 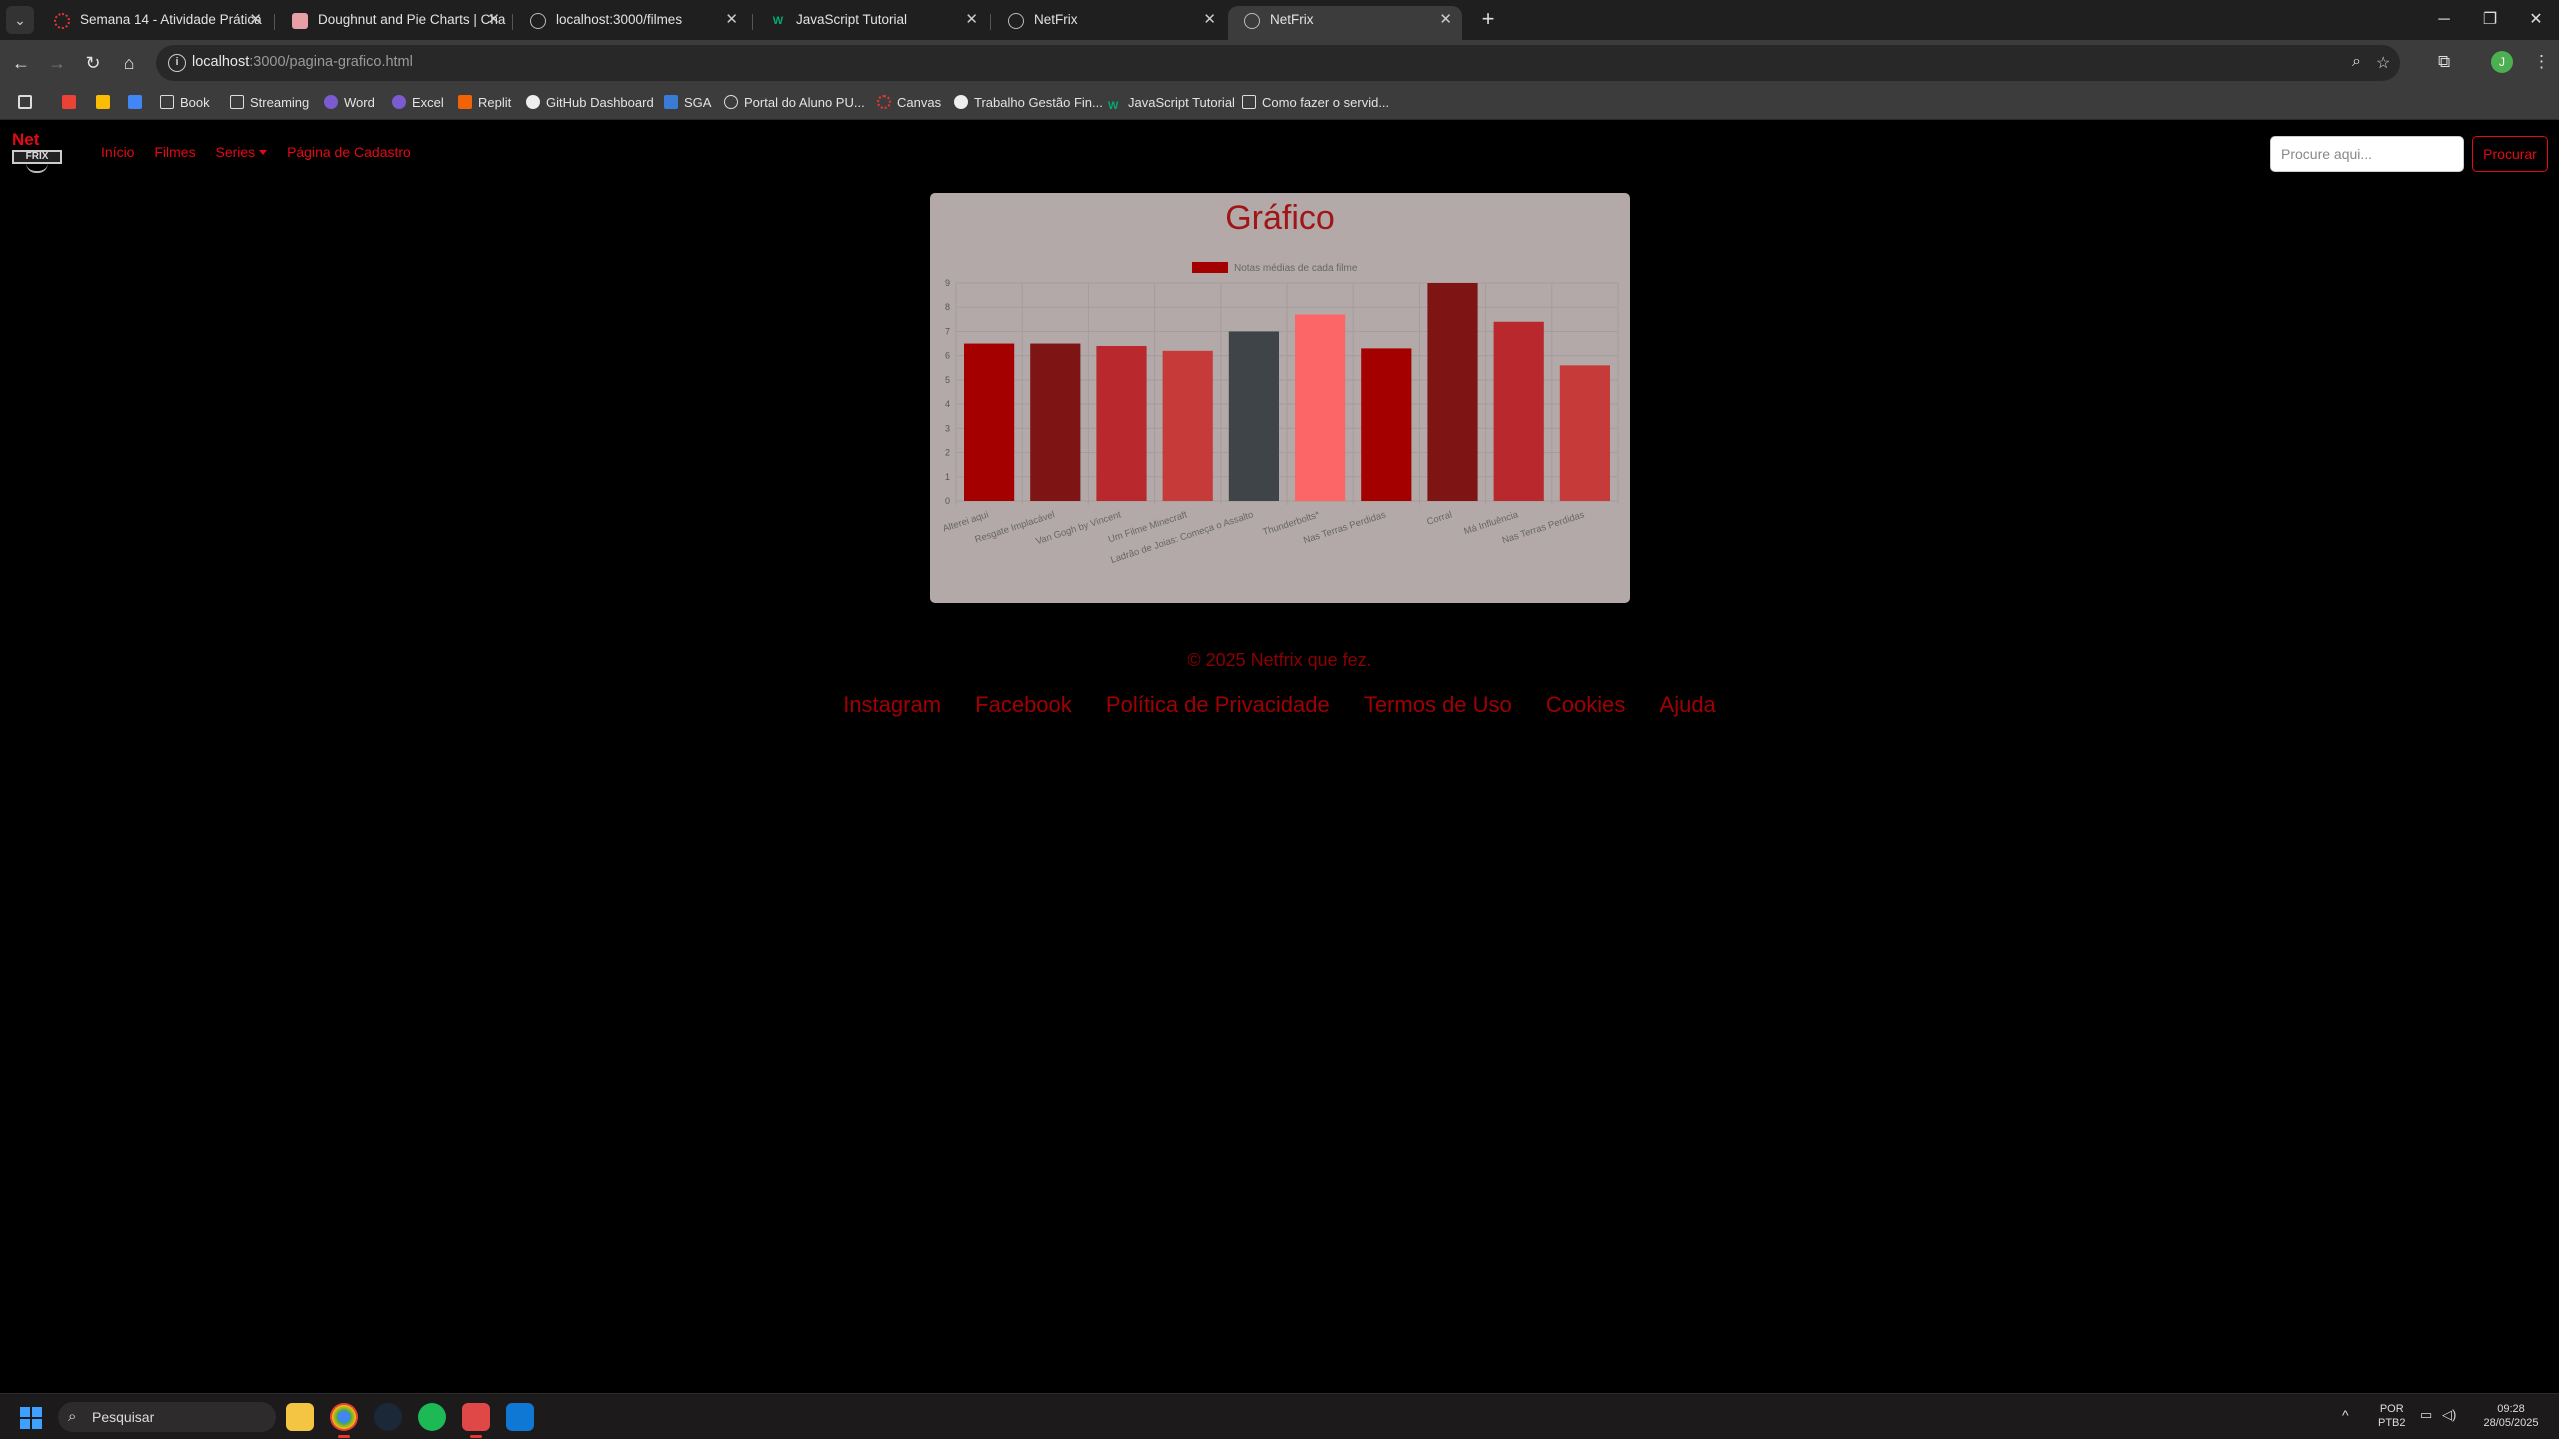 I want to click on logo-text: Net, so click(x=26, y=139).